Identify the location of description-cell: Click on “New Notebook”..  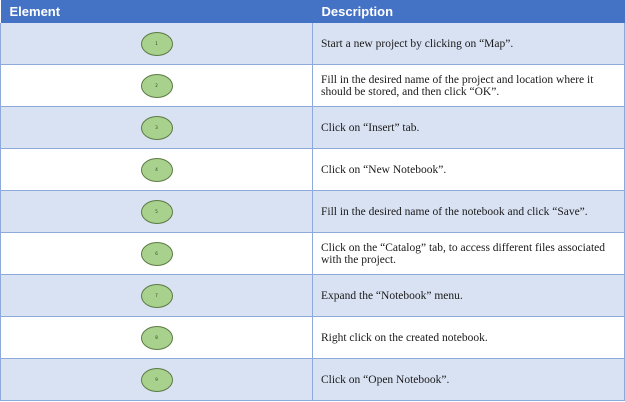
(468, 169).